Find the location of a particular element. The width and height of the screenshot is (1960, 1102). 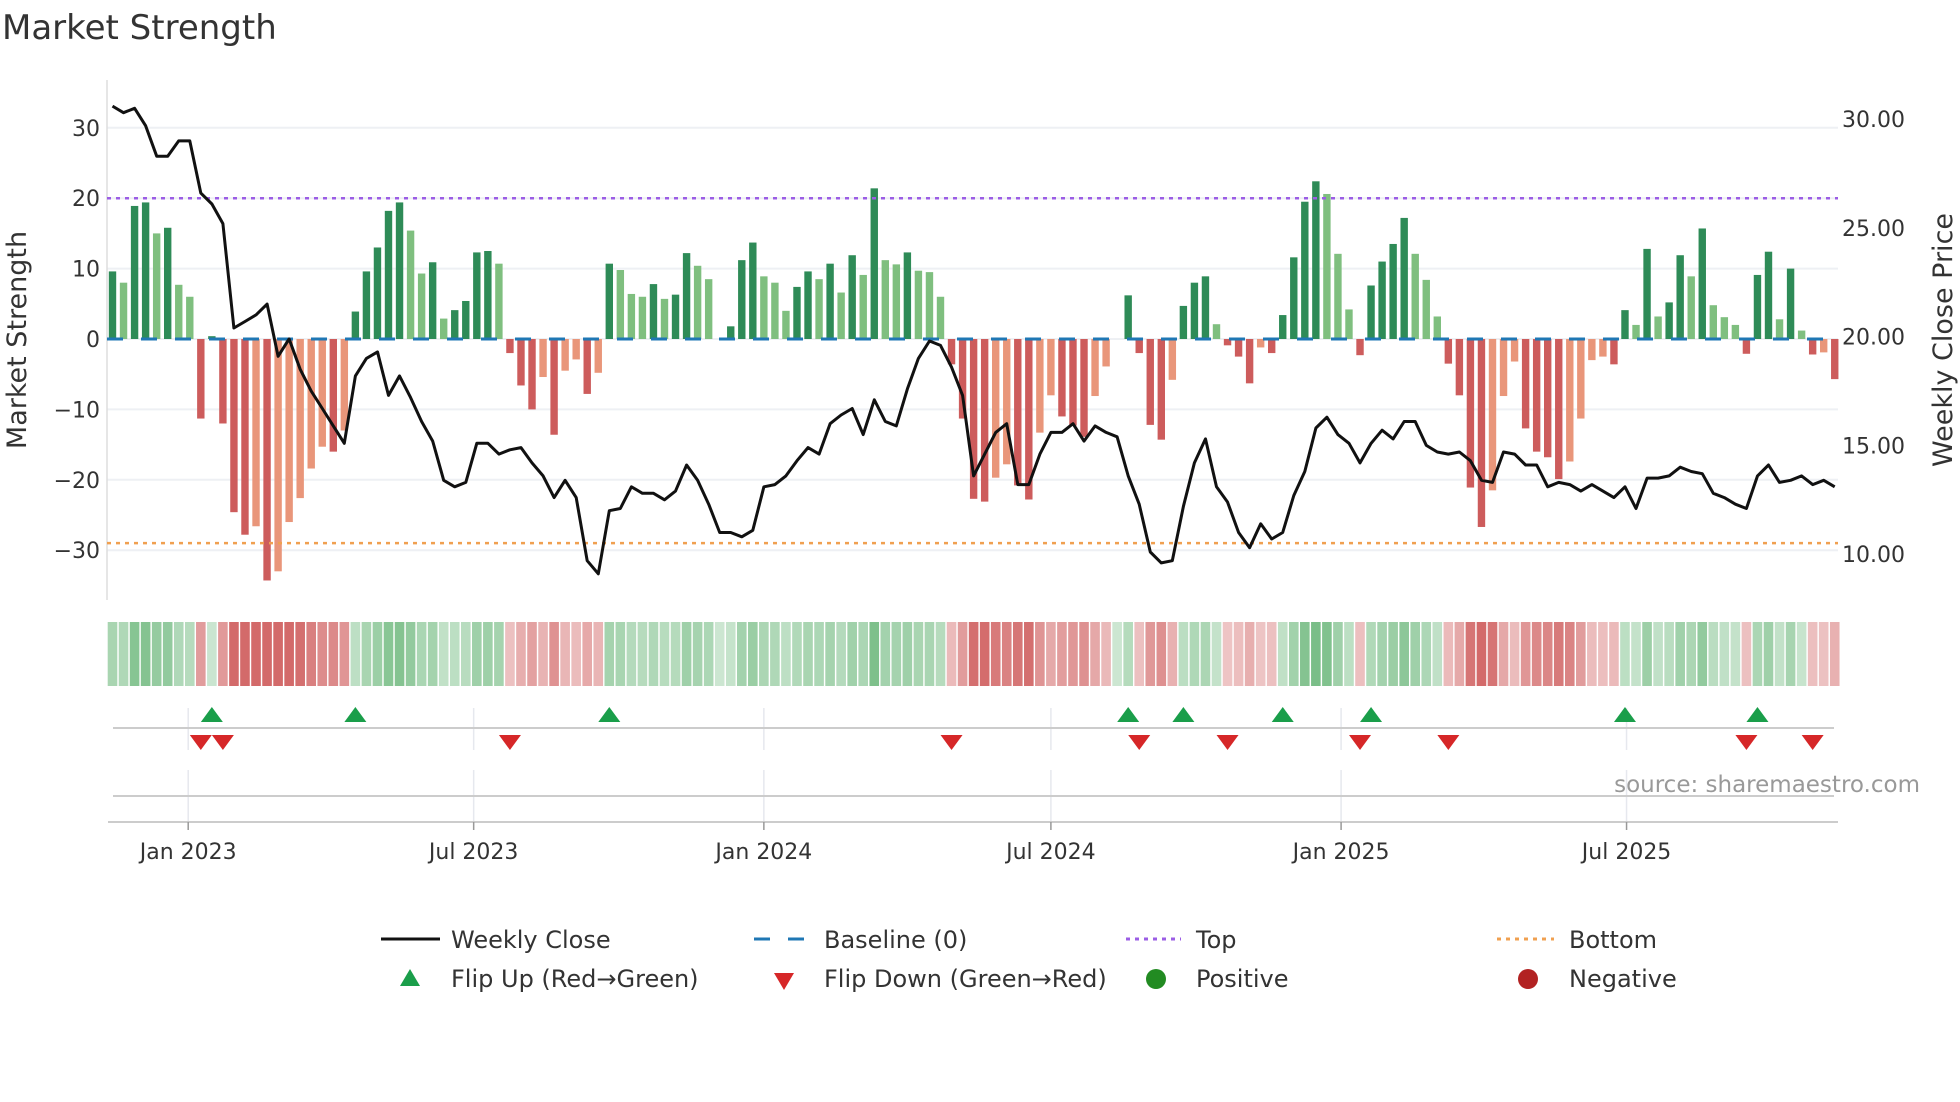

strength-heat-strip is located at coordinates (973, 654).